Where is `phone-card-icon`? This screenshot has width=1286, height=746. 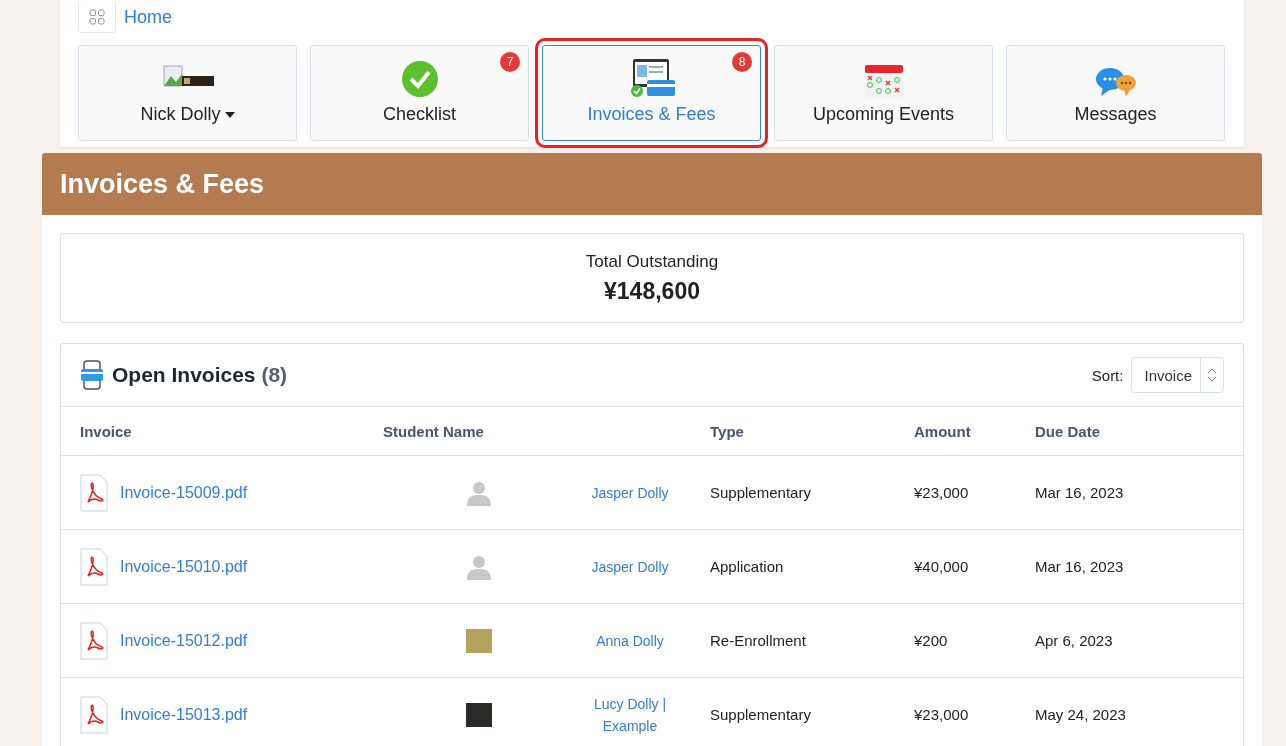
phone-card-icon is located at coordinates (92, 375).